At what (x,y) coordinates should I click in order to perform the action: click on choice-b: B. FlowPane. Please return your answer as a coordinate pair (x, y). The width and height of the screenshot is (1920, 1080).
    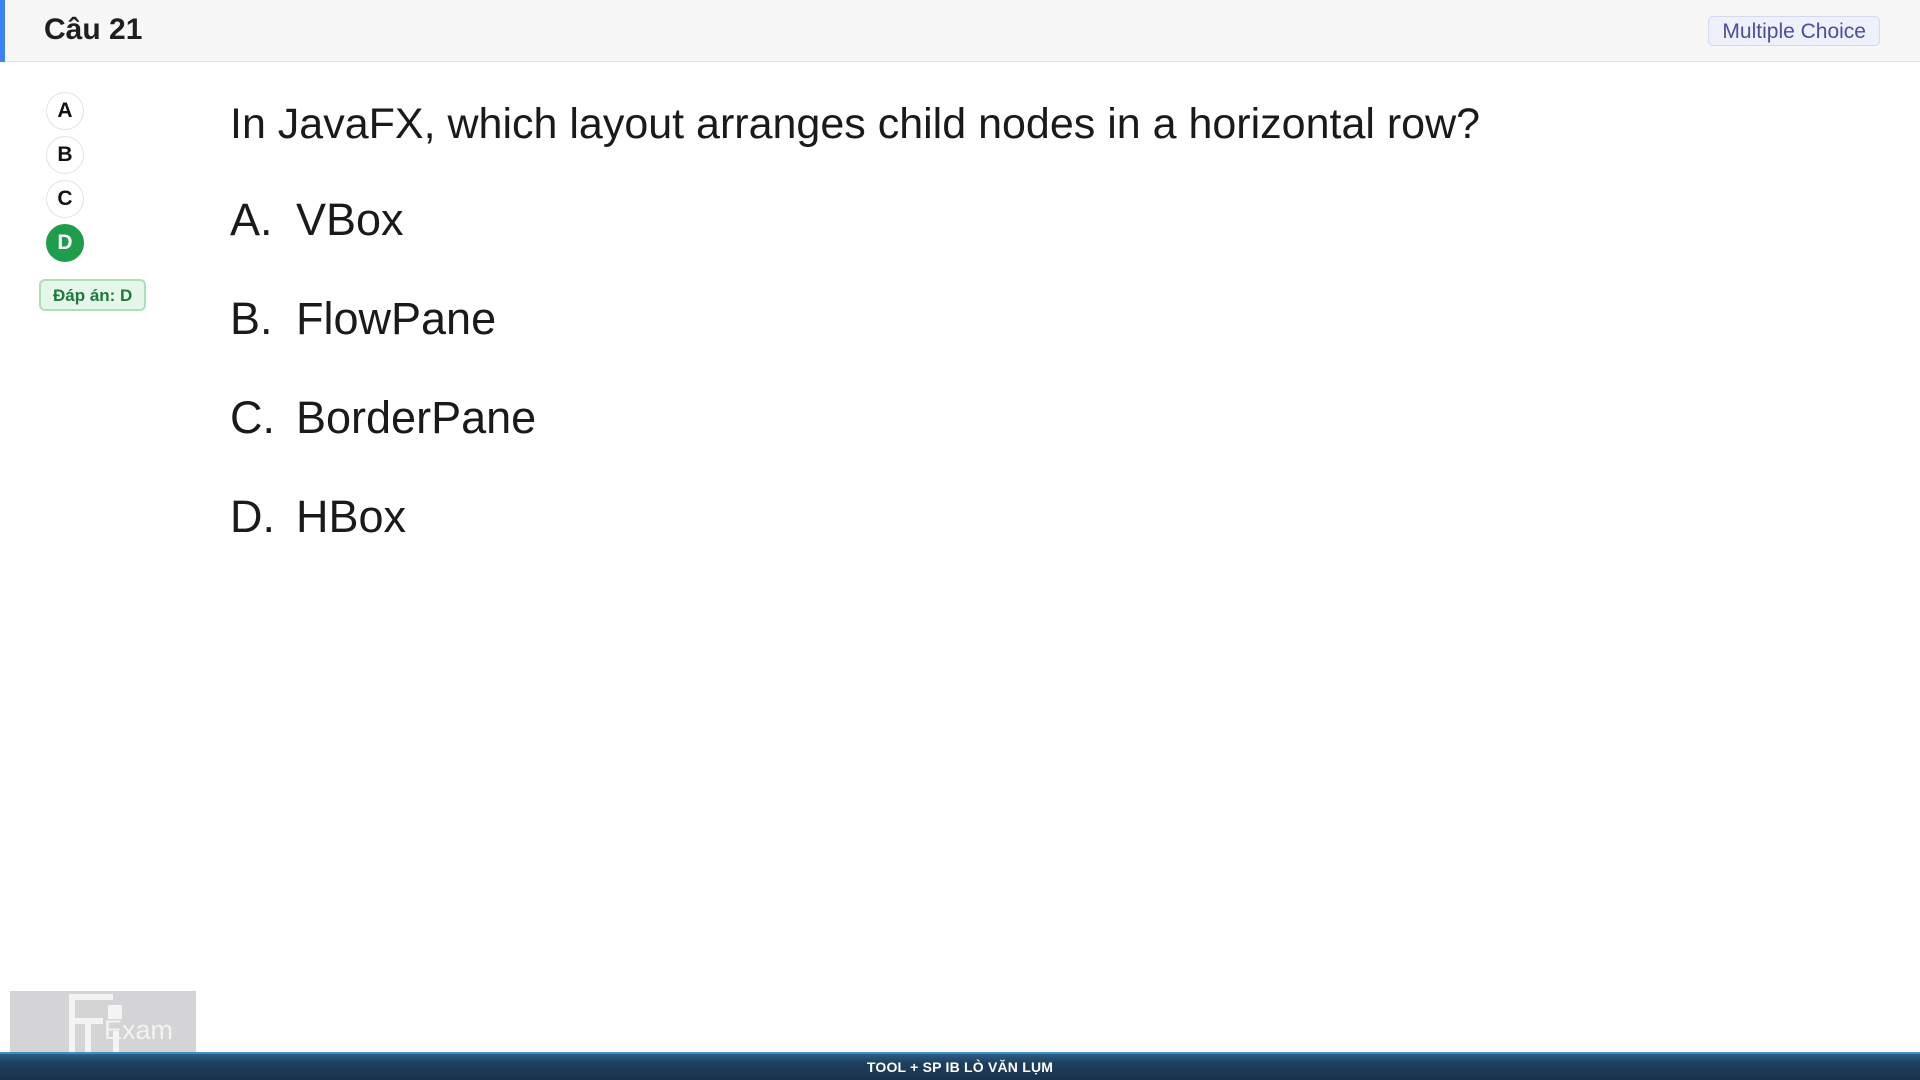
    Looking at the image, I should click on (363, 319).